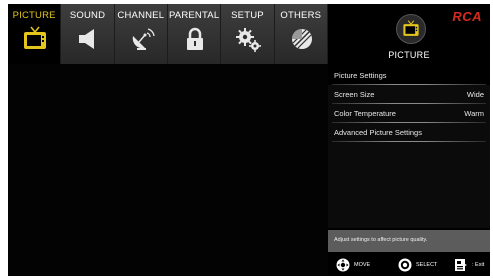  What do you see at coordinates (362, 265) in the screenshot?
I see `hint-label: MOVE` at bounding box center [362, 265].